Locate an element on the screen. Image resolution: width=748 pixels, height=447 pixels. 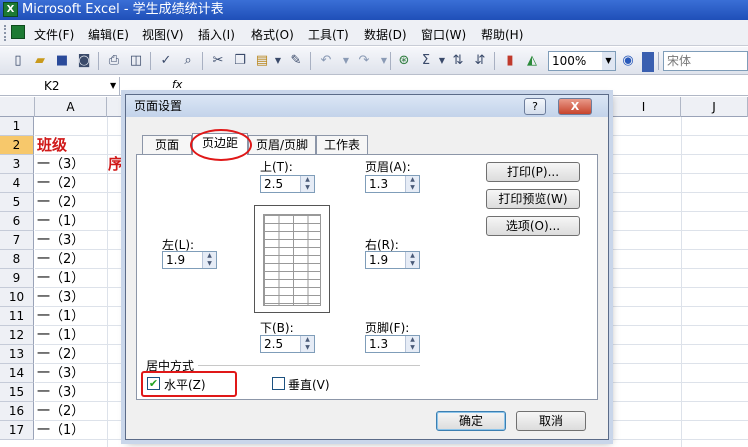
insert-function-icon: fx is located at coordinates (177, 84).